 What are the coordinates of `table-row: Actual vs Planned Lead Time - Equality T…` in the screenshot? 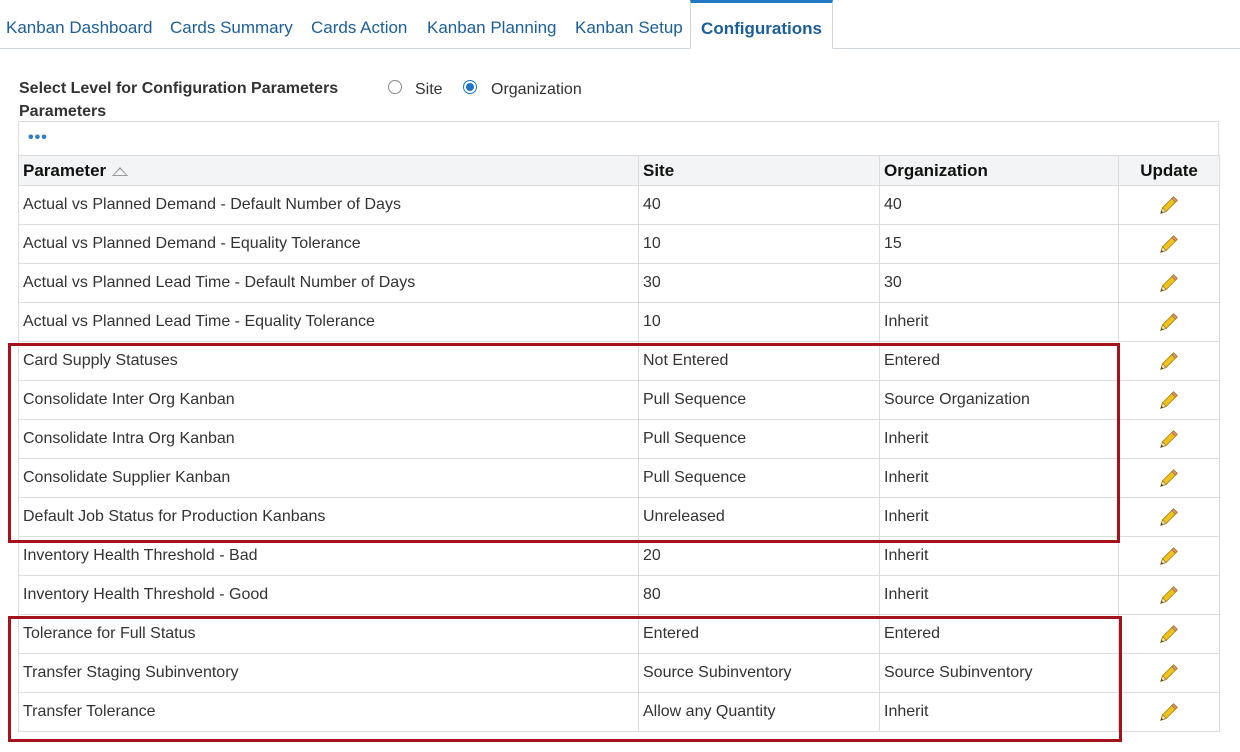 It's located at (619, 322).